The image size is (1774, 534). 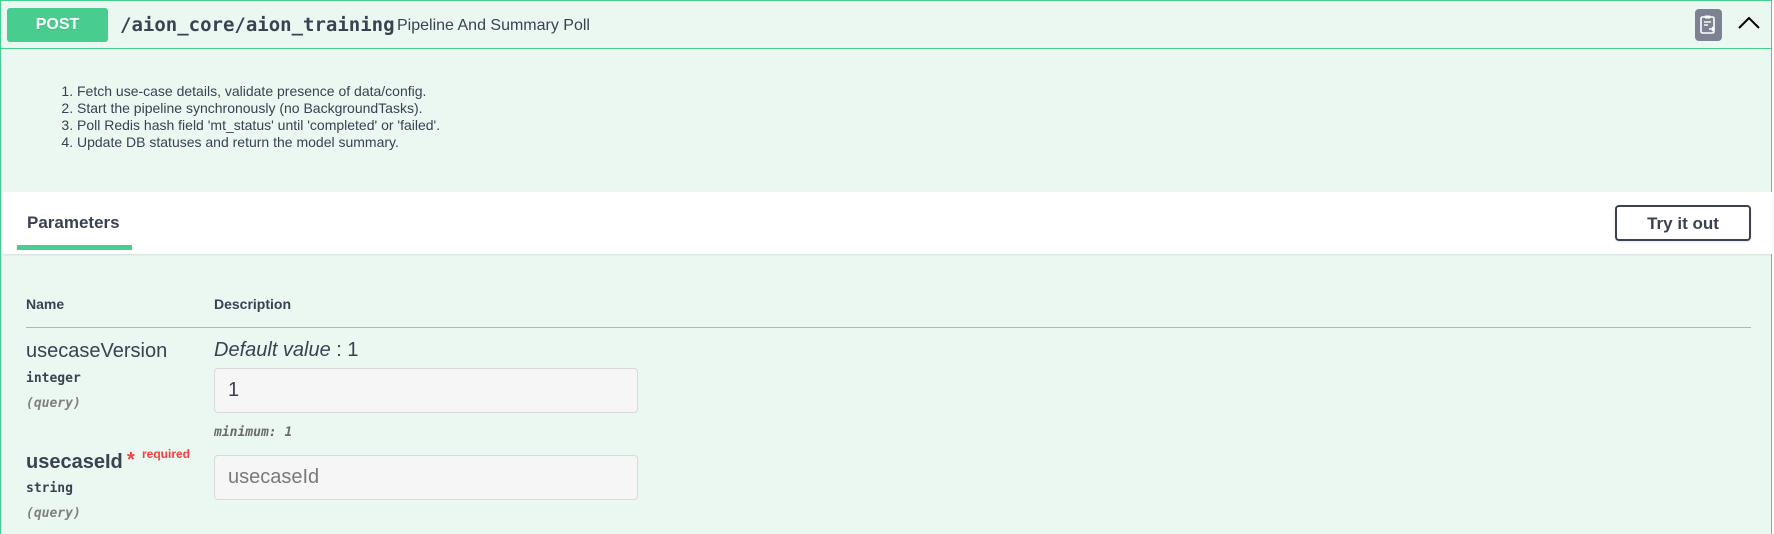 I want to click on endpoint-path: /aion_core/aion_training, so click(x=257, y=25).